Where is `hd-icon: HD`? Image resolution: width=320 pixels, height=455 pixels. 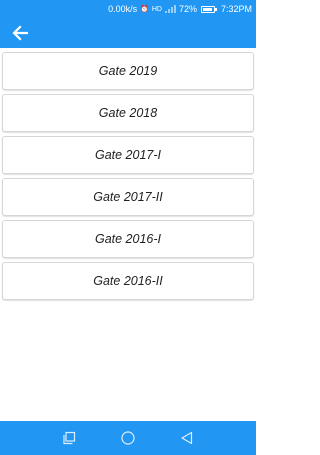
hd-icon: HD is located at coordinates (156, 9).